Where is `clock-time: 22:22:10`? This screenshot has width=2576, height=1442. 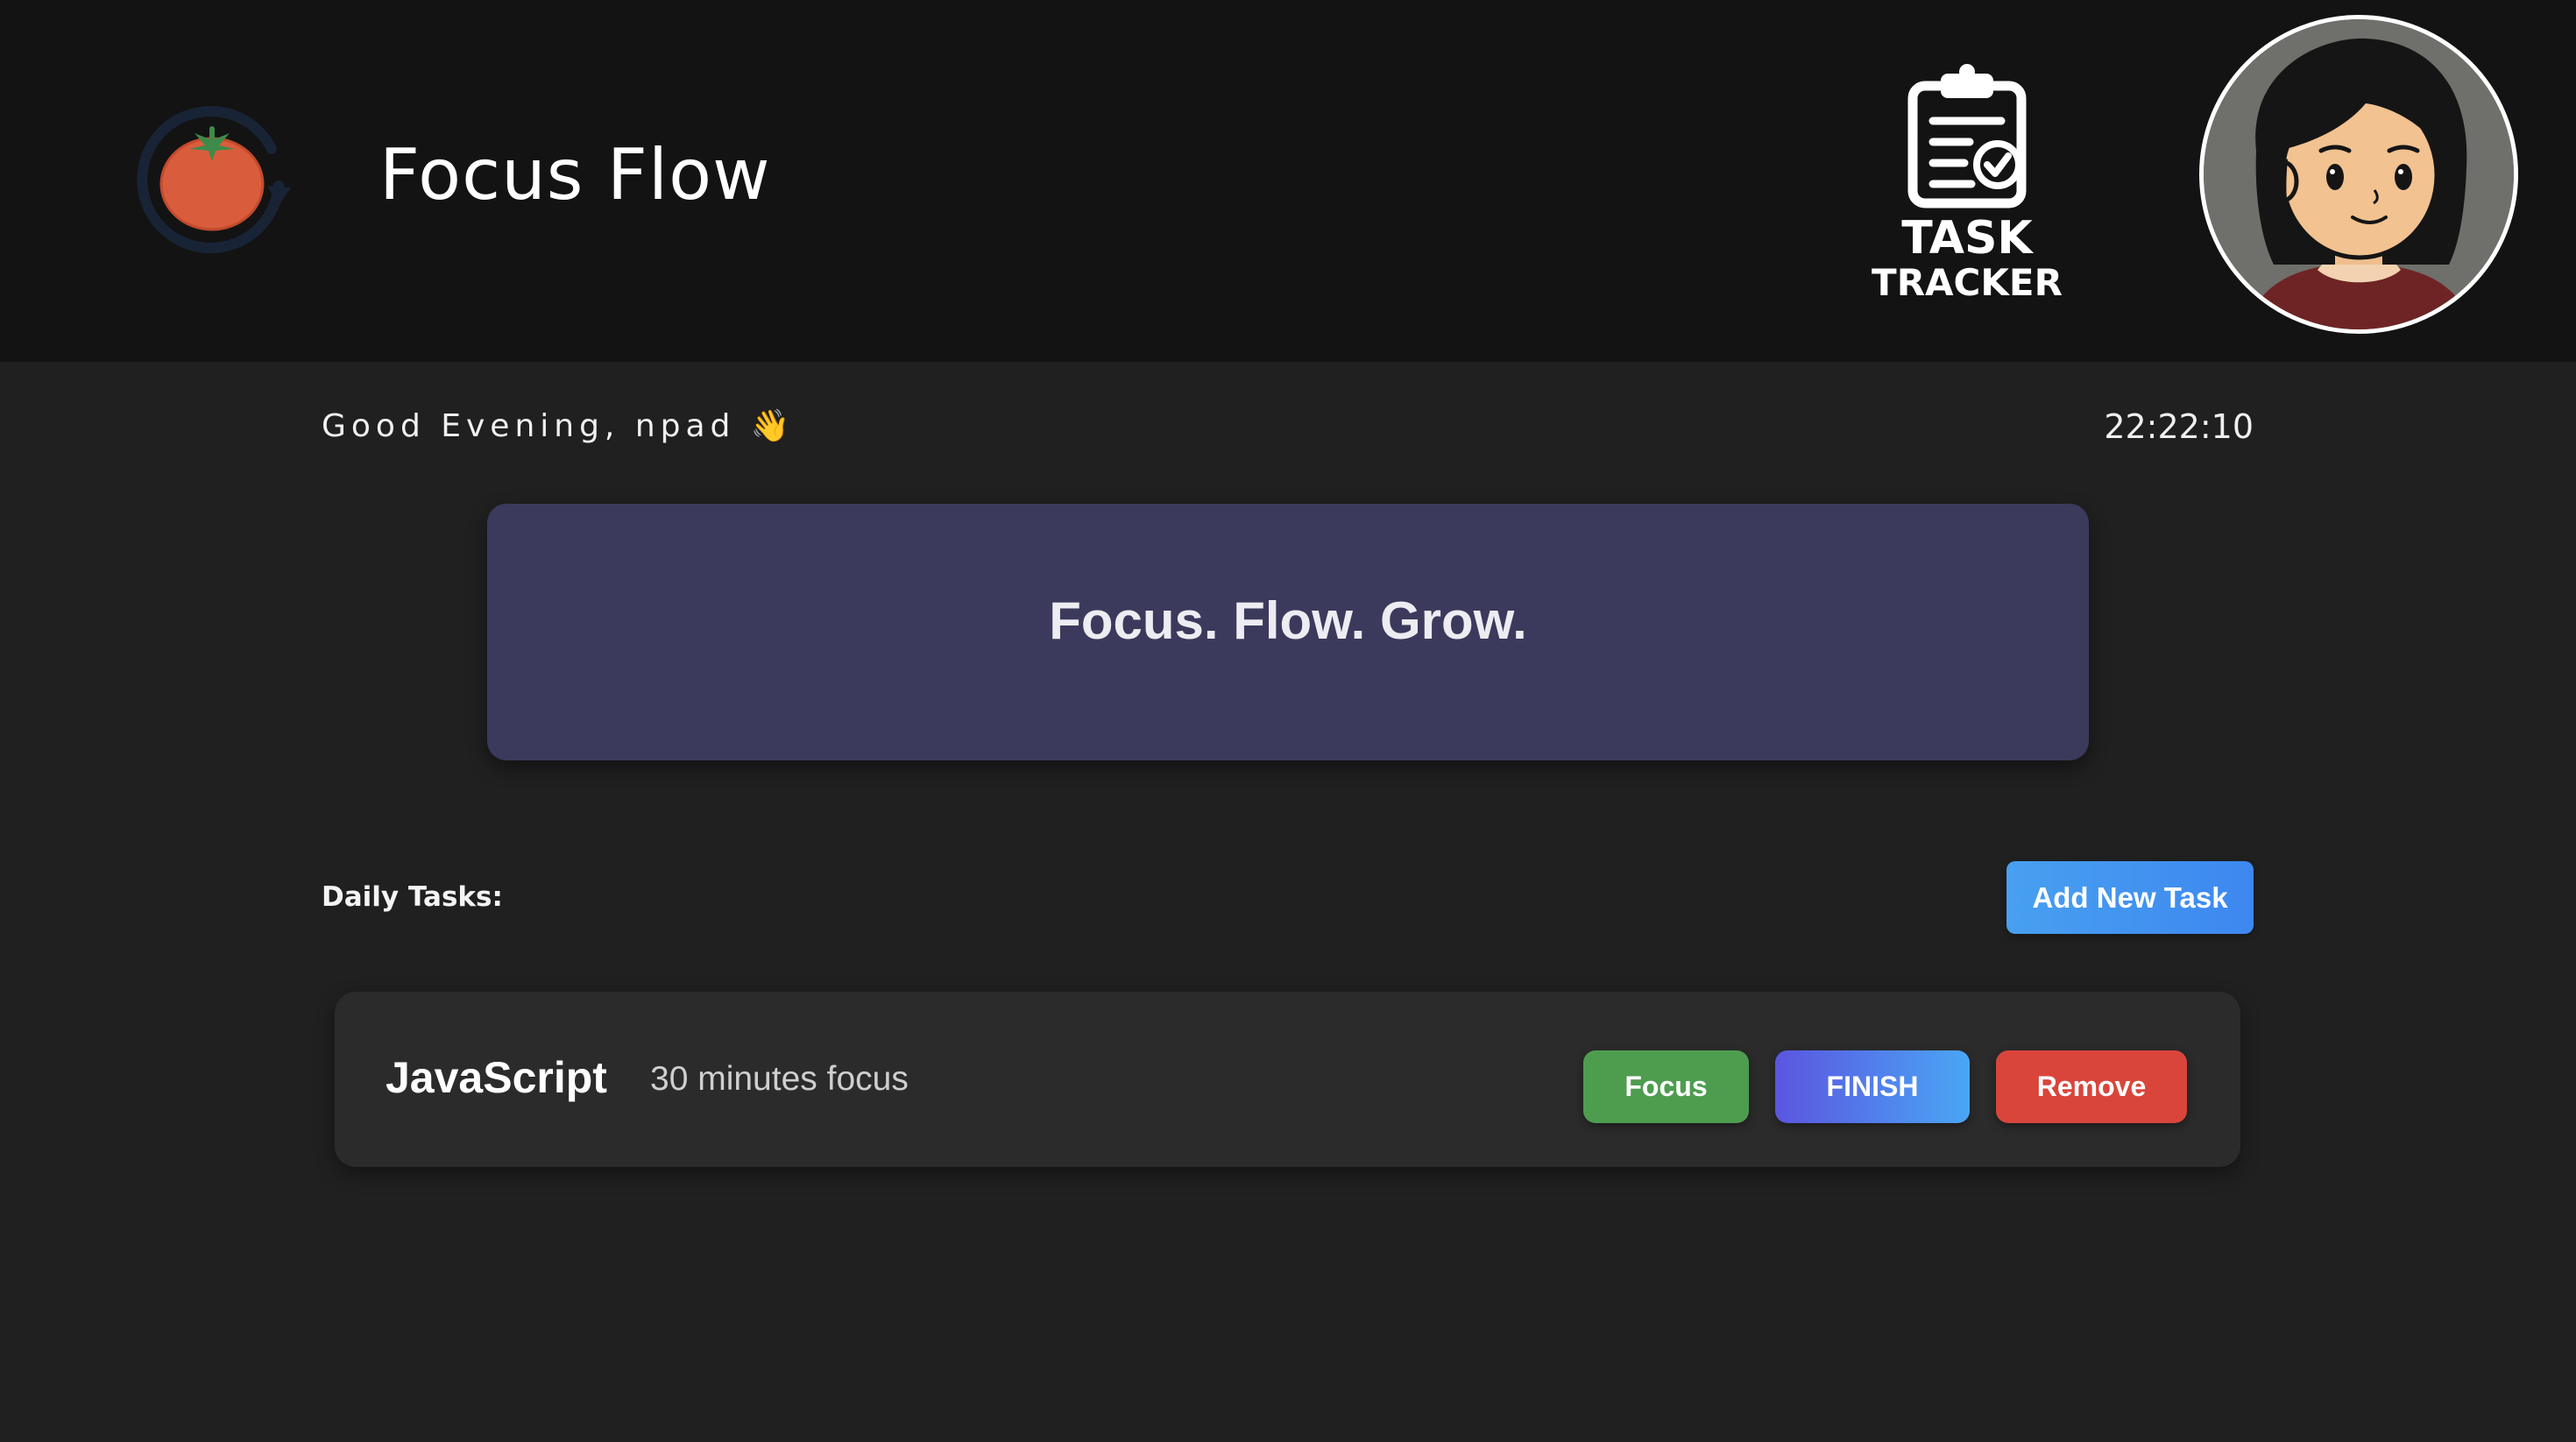
clock-time: 22:22:10 is located at coordinates (2179, 426).